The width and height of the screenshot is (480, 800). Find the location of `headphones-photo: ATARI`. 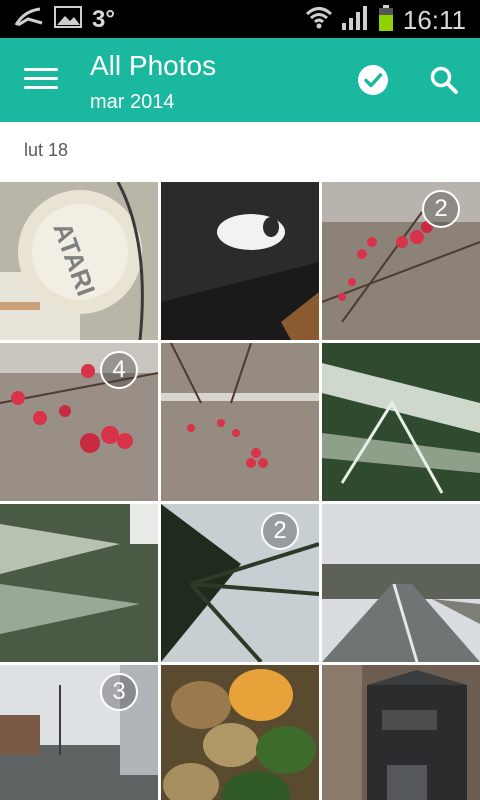

headphones-photo: ATARI is located at coordinates (79, 261).